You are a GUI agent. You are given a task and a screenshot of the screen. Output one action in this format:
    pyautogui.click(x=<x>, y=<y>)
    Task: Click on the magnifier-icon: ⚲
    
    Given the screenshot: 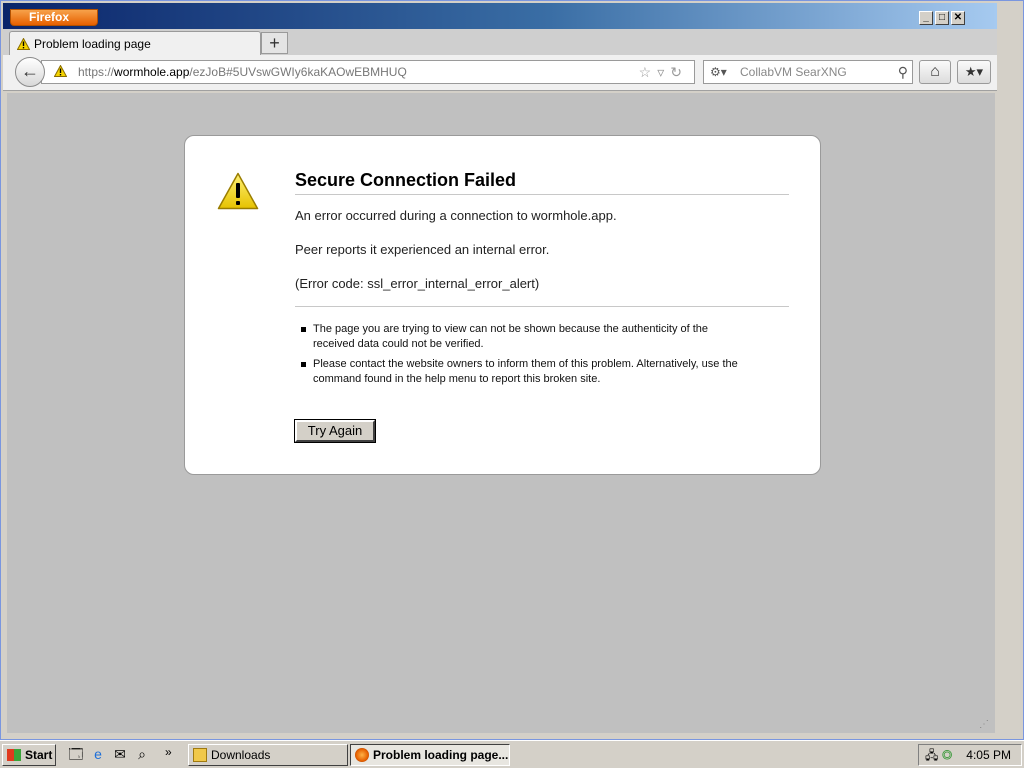 What is the action you would take?
    pyautogui.click(x=903, y=72)
    